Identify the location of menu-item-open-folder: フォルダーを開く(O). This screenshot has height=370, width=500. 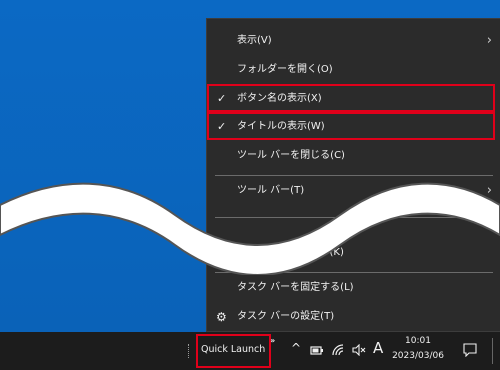
(353, 70).